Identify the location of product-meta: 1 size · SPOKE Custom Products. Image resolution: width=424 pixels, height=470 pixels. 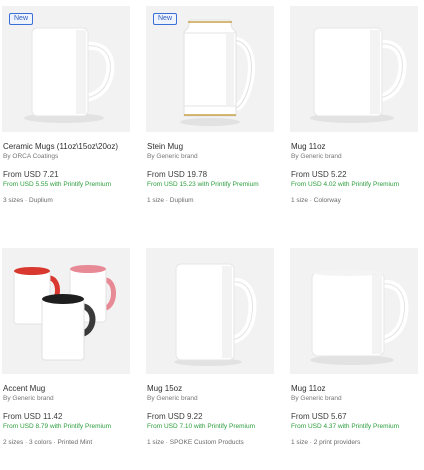
(195, 442).